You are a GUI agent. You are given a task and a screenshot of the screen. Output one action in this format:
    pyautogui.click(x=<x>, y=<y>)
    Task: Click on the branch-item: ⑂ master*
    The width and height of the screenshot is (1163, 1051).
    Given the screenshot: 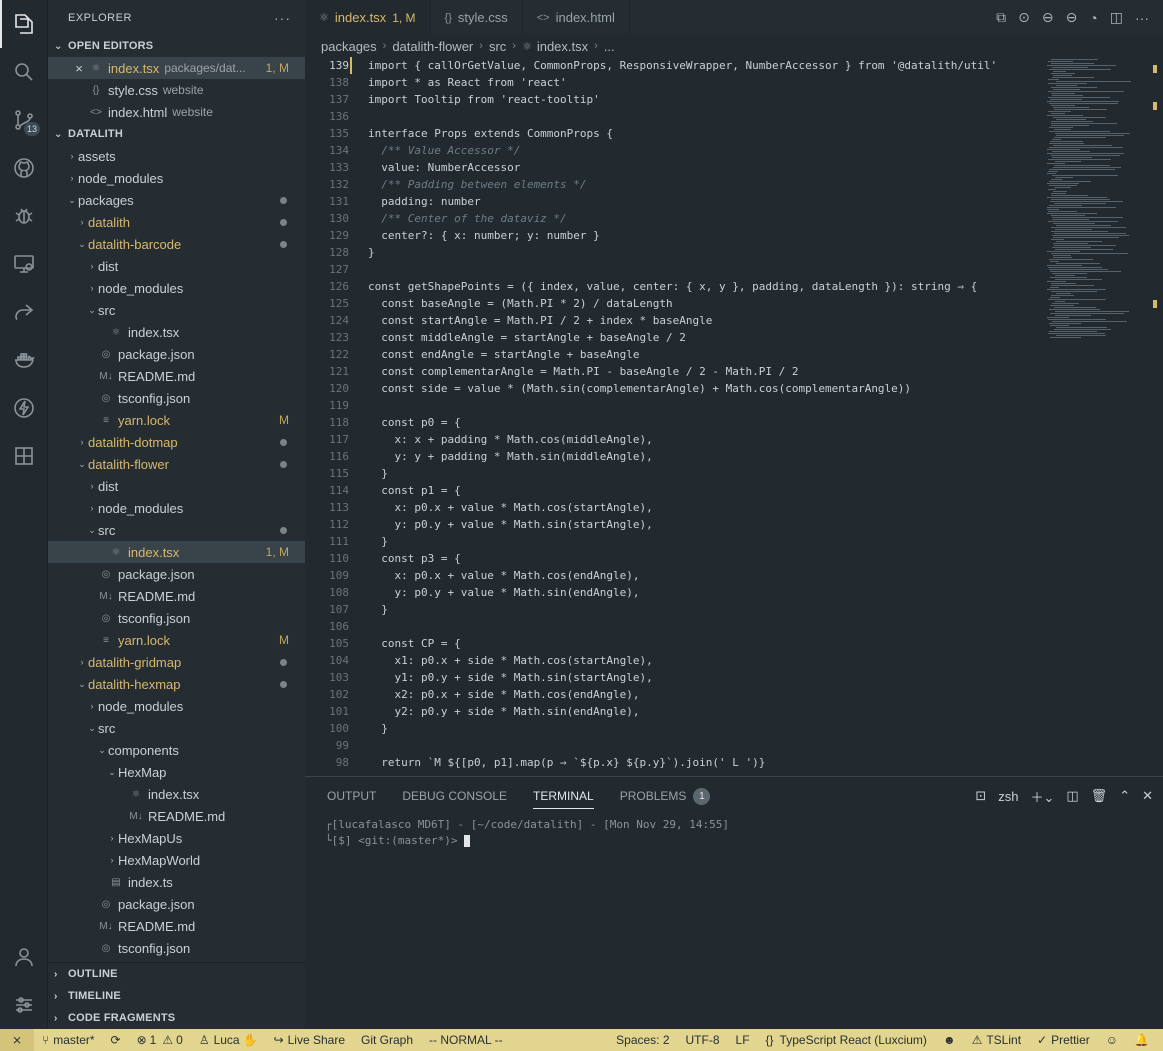 What is the action you would take?
    pyautogui.click(x=68, y=1040)
    